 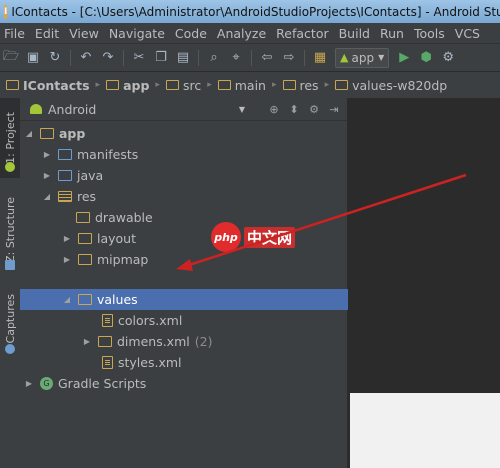 What do you see at coordinates (72, 133) in the screenshot?
I see `tree-item-label: app` at bounding box center [72, 133].